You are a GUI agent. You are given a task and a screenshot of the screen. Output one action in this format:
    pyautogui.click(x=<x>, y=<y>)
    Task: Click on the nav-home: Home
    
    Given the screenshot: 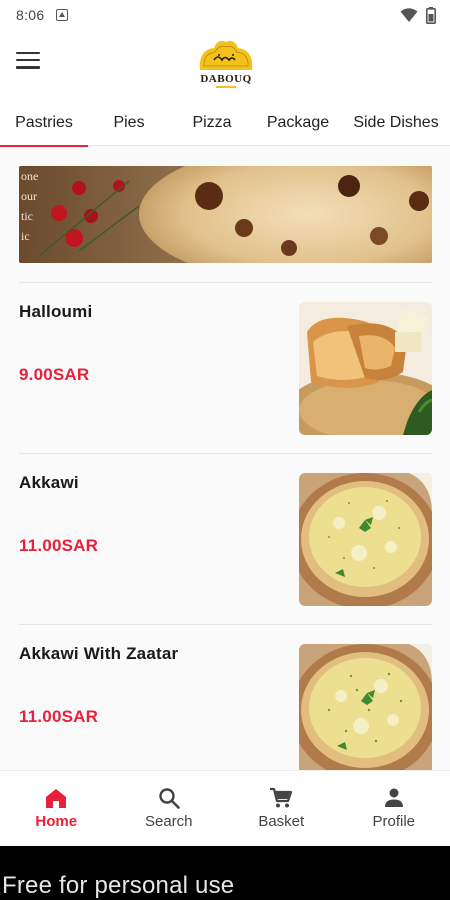 What is the action you would take?
    pyautogui.click(x=56, y=808)
    